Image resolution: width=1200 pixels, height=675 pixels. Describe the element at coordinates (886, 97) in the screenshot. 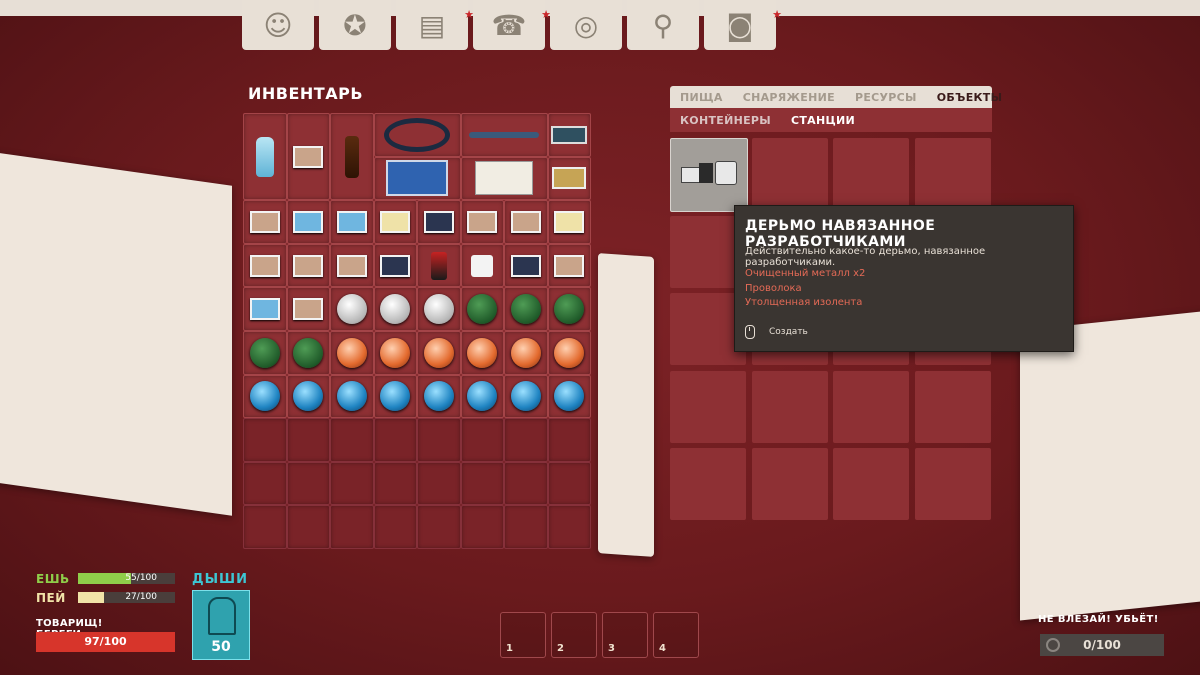

I see `tab-resources: РЕСУРСЫ` at that location.